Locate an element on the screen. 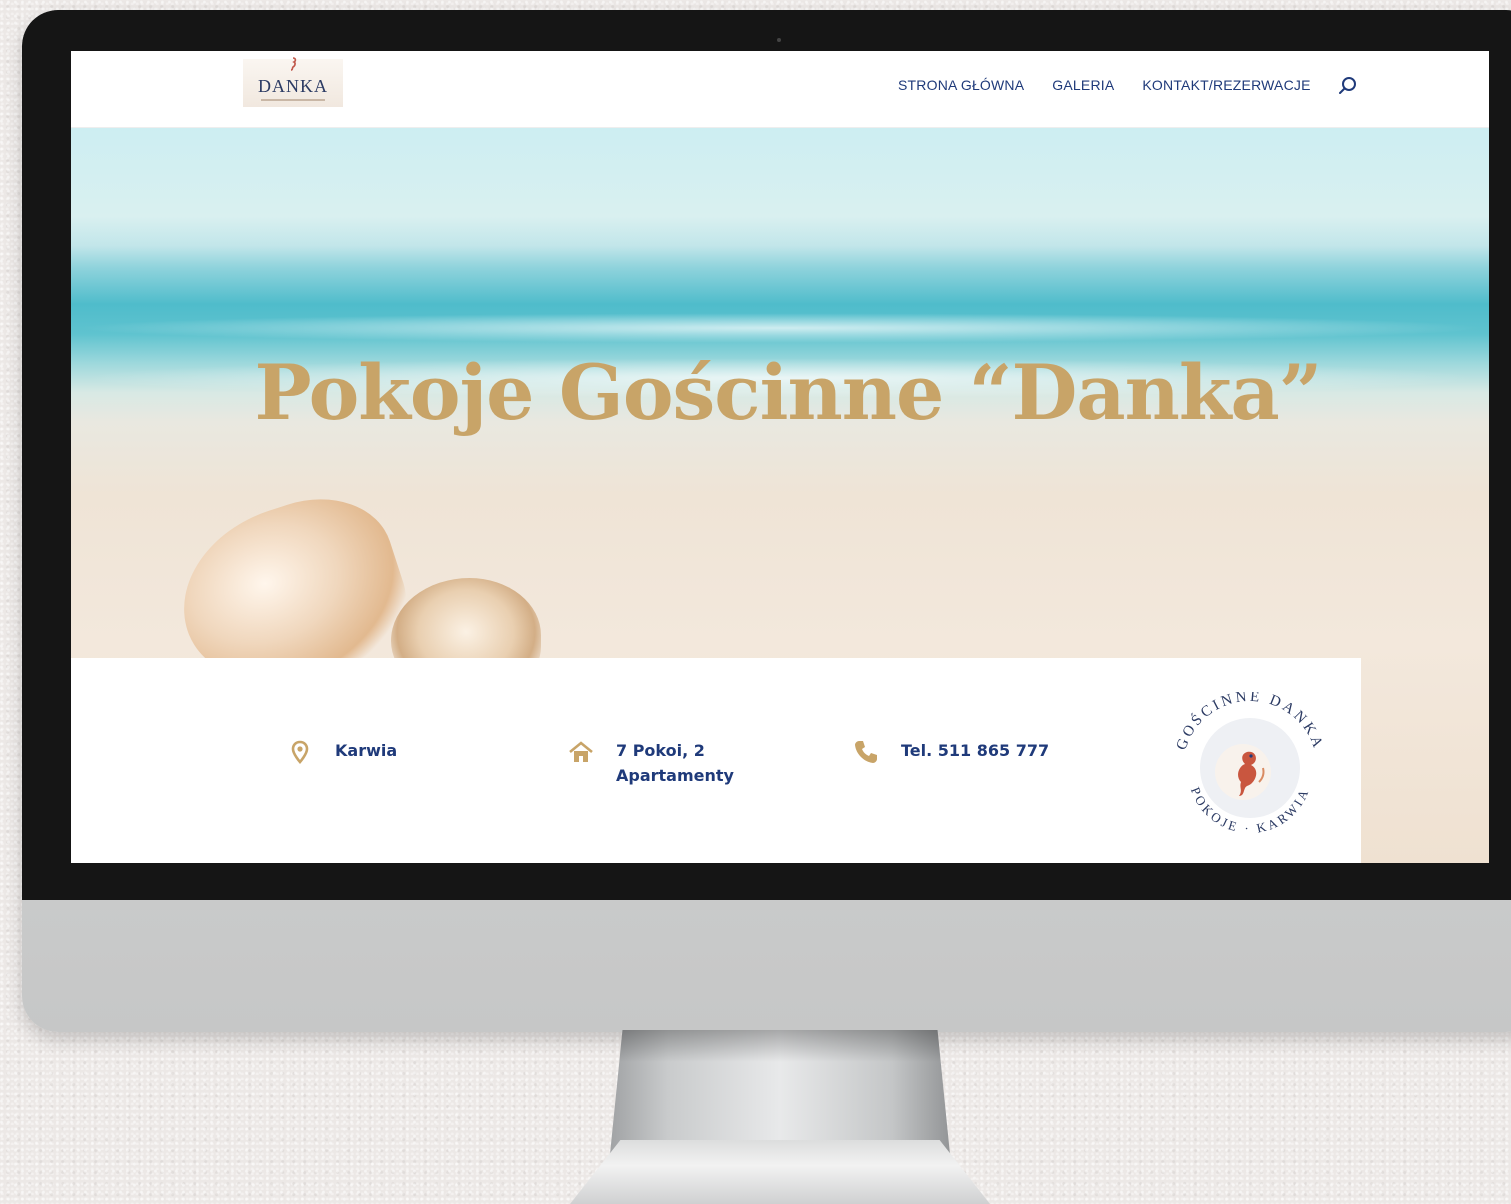  info-phone: Tel. 511 865 777 is located at coordinates (951, 752).